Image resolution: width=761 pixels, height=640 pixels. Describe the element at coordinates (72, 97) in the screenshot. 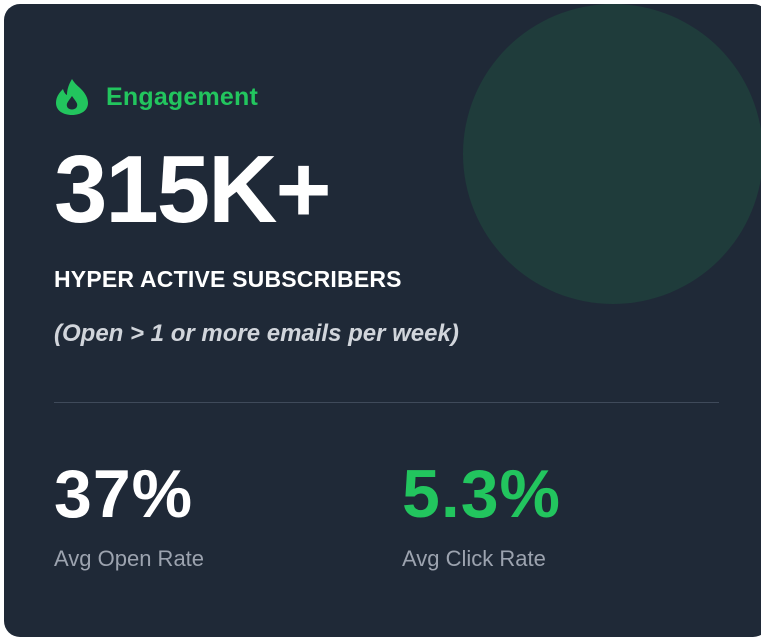

I see `flame-icon` at that location.